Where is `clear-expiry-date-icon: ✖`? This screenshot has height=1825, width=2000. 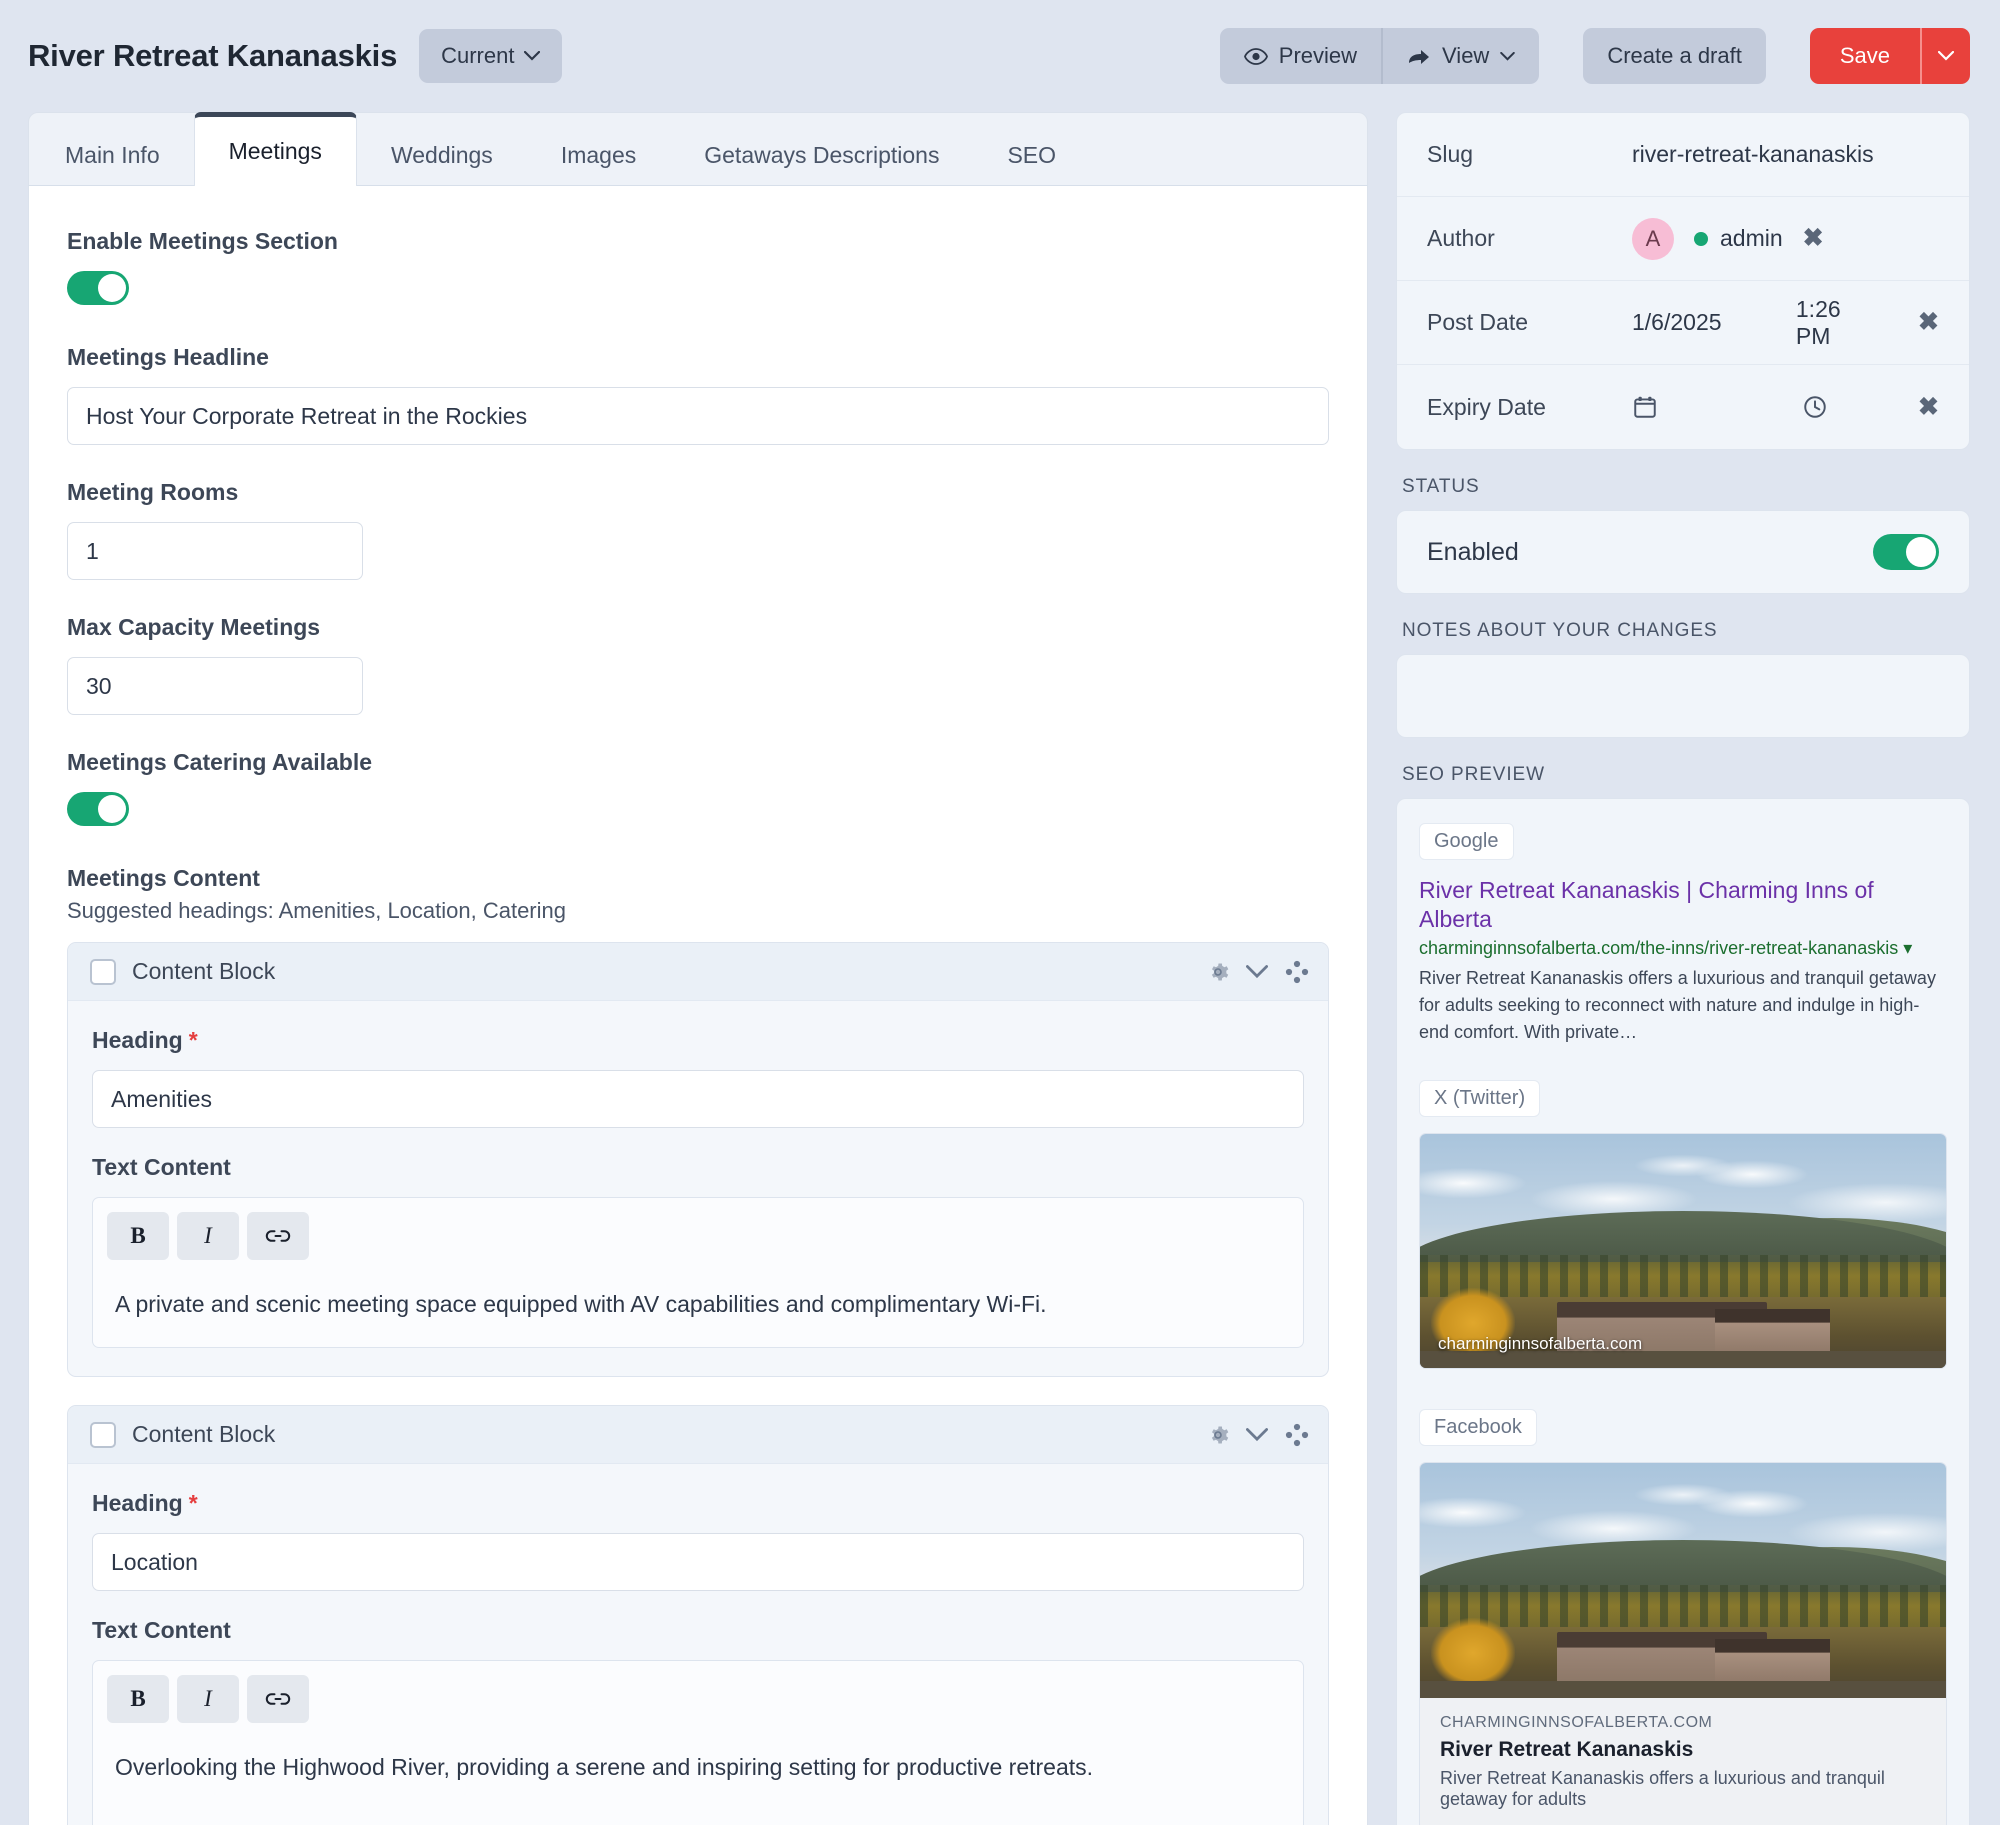 clear-expiry-date-icon: ✖ is located at coordinates (1928, 407).